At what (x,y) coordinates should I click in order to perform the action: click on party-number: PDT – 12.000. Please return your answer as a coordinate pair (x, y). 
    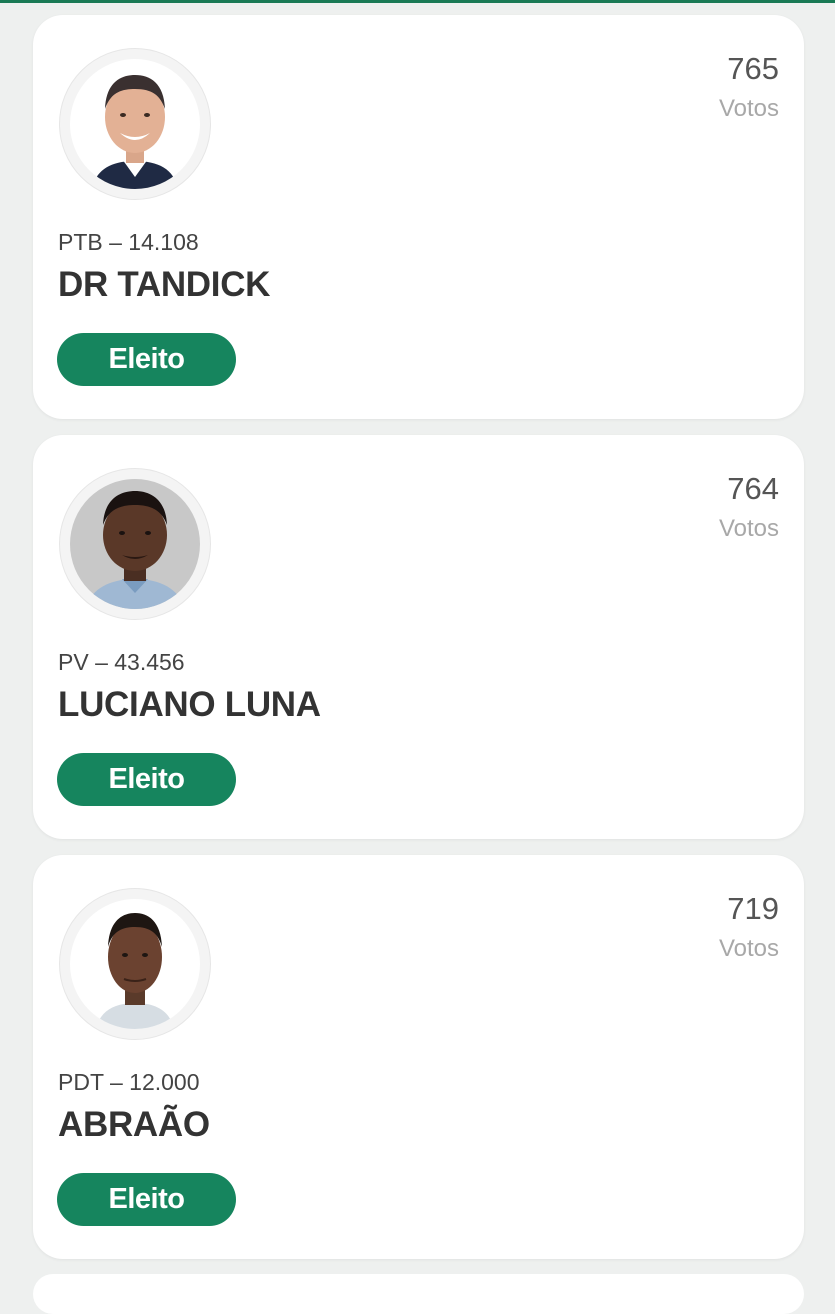
    Looking at the image, I should click on (129, 1082).